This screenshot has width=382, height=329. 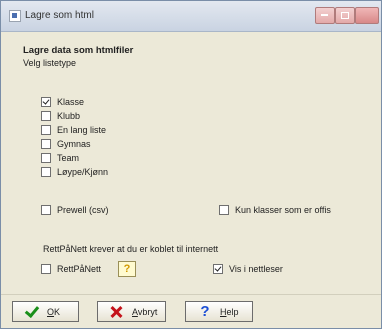 What do you see at coordinates (68, 158) in the screenshot?
I see `label-team: Team` at bounding box center [68, 158].